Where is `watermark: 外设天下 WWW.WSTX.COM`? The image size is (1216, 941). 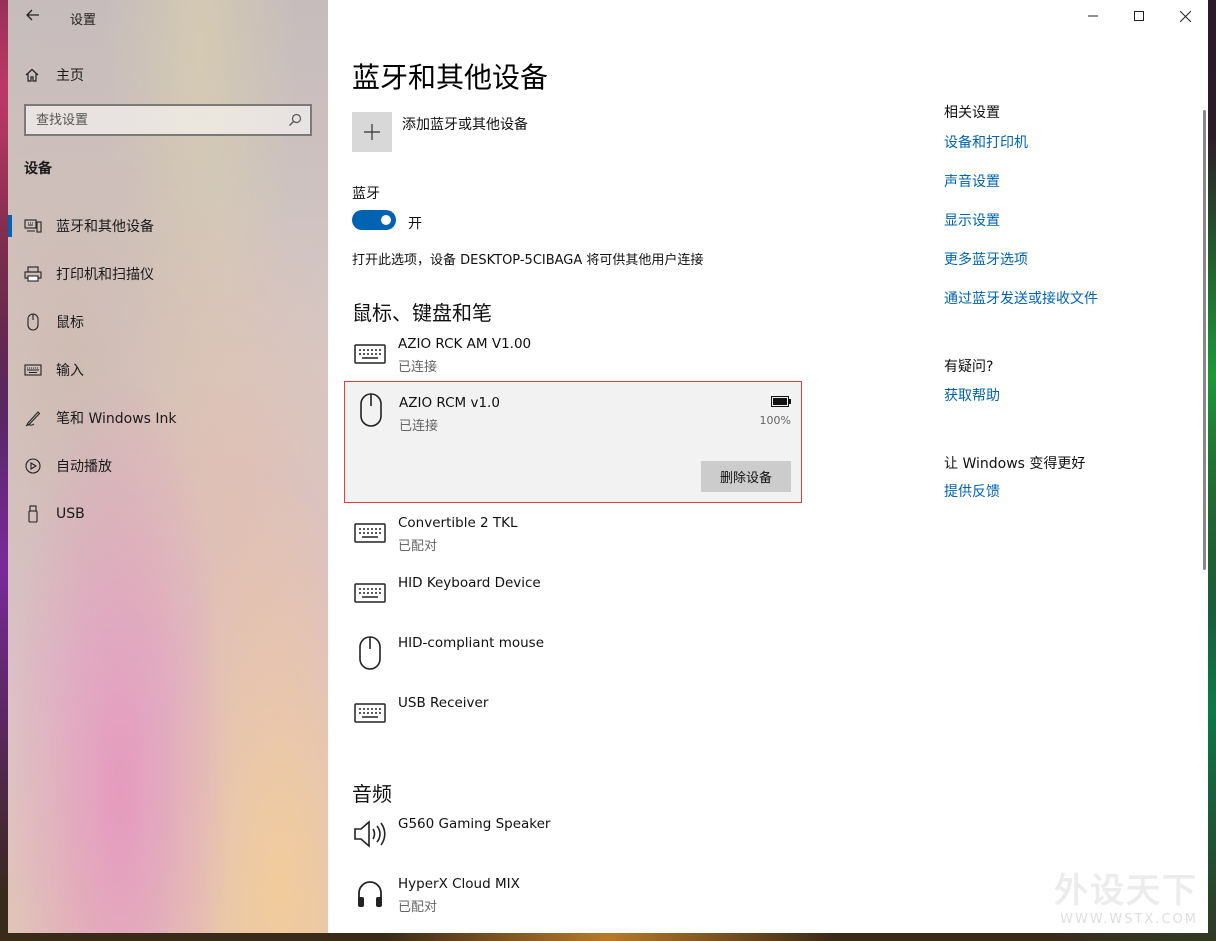
watermark: 外设天下 WWW.WSTX.COM is located at coordinates (1126, 895).